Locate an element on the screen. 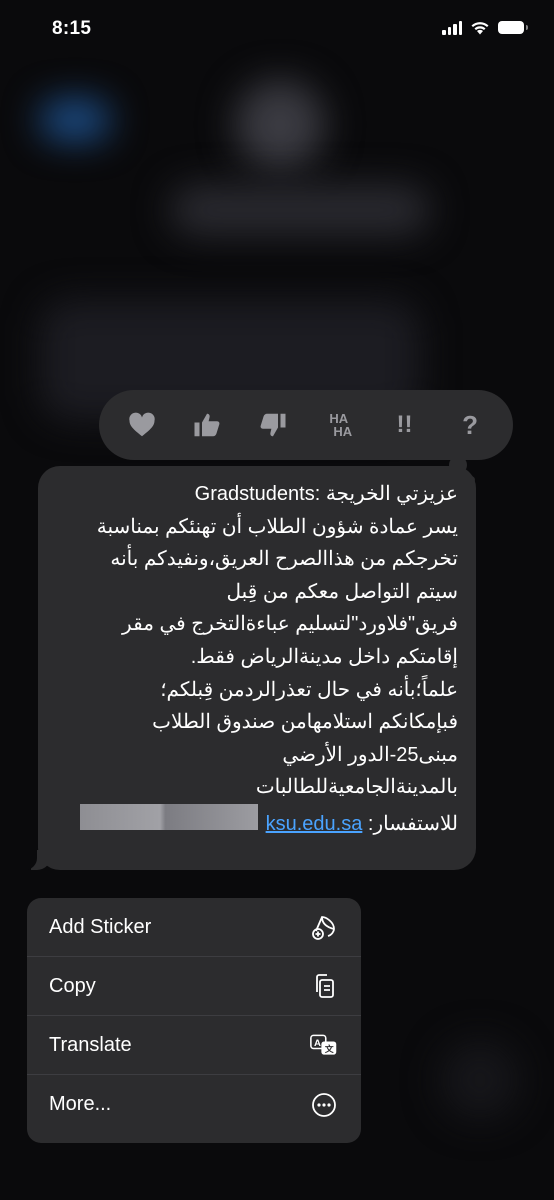 This screenshot has height=1200, width=554. question-reaction-button: ? is located at coordinates (470, 425).